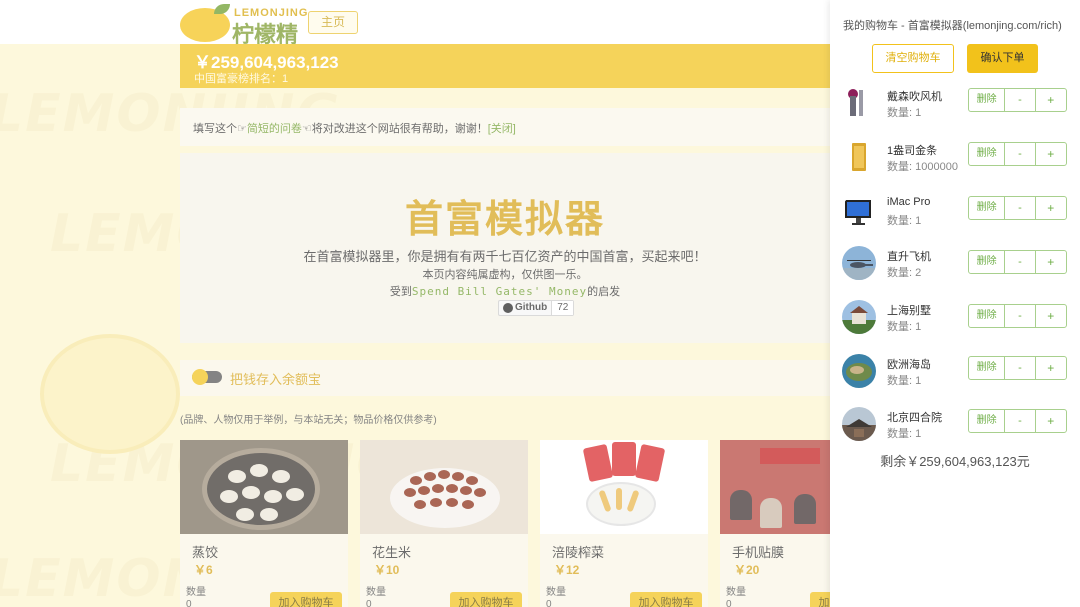 This screenshot has width=1080, height=607. What do you see at coordinates (914, 418) in the screenshot?
I see `cart-item-name: 北京四合院` at bounding box center [914, 418].